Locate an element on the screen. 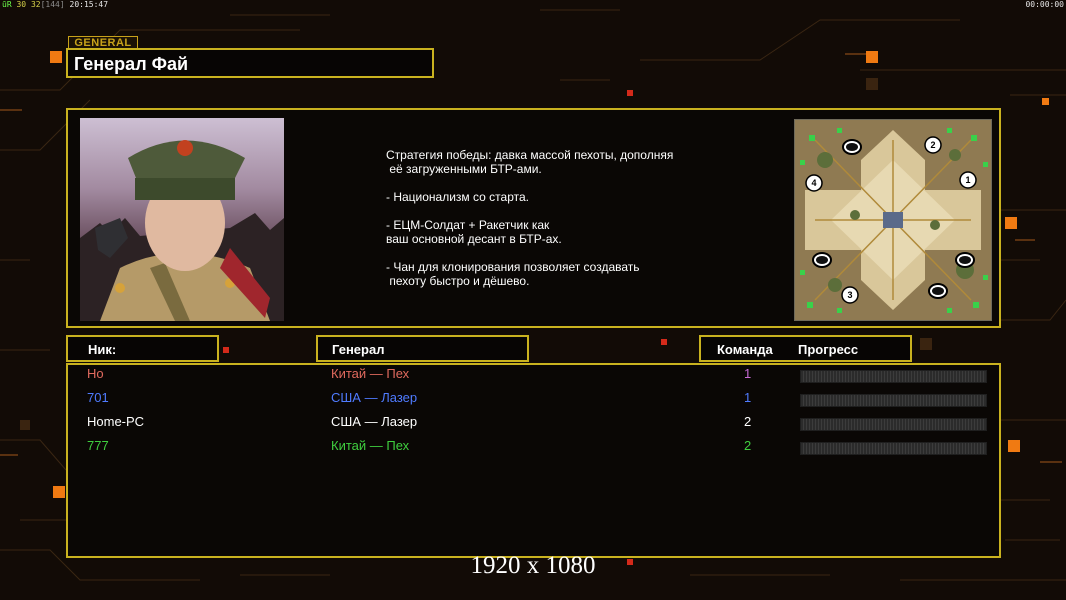  description-line: - ЕЦМ-Солдат + Ракетчик как is located at coordinates (468, 225).